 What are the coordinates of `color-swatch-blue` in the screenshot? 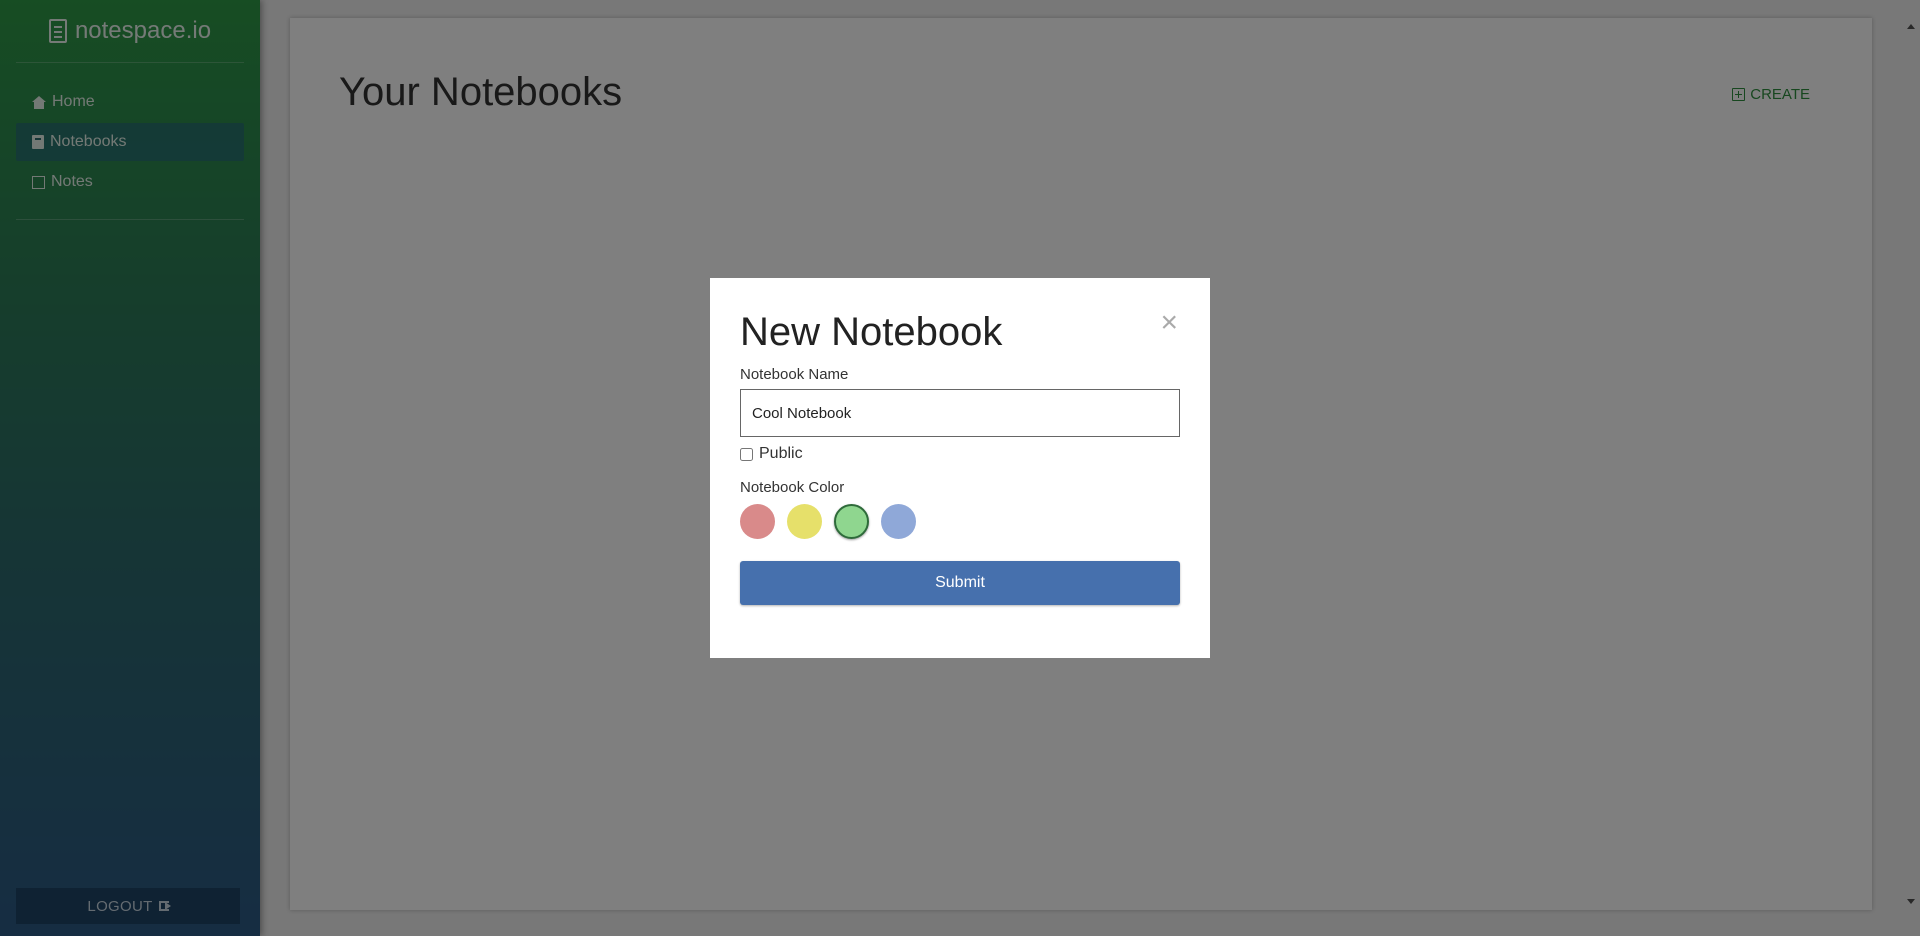 It's located at (898, 521).